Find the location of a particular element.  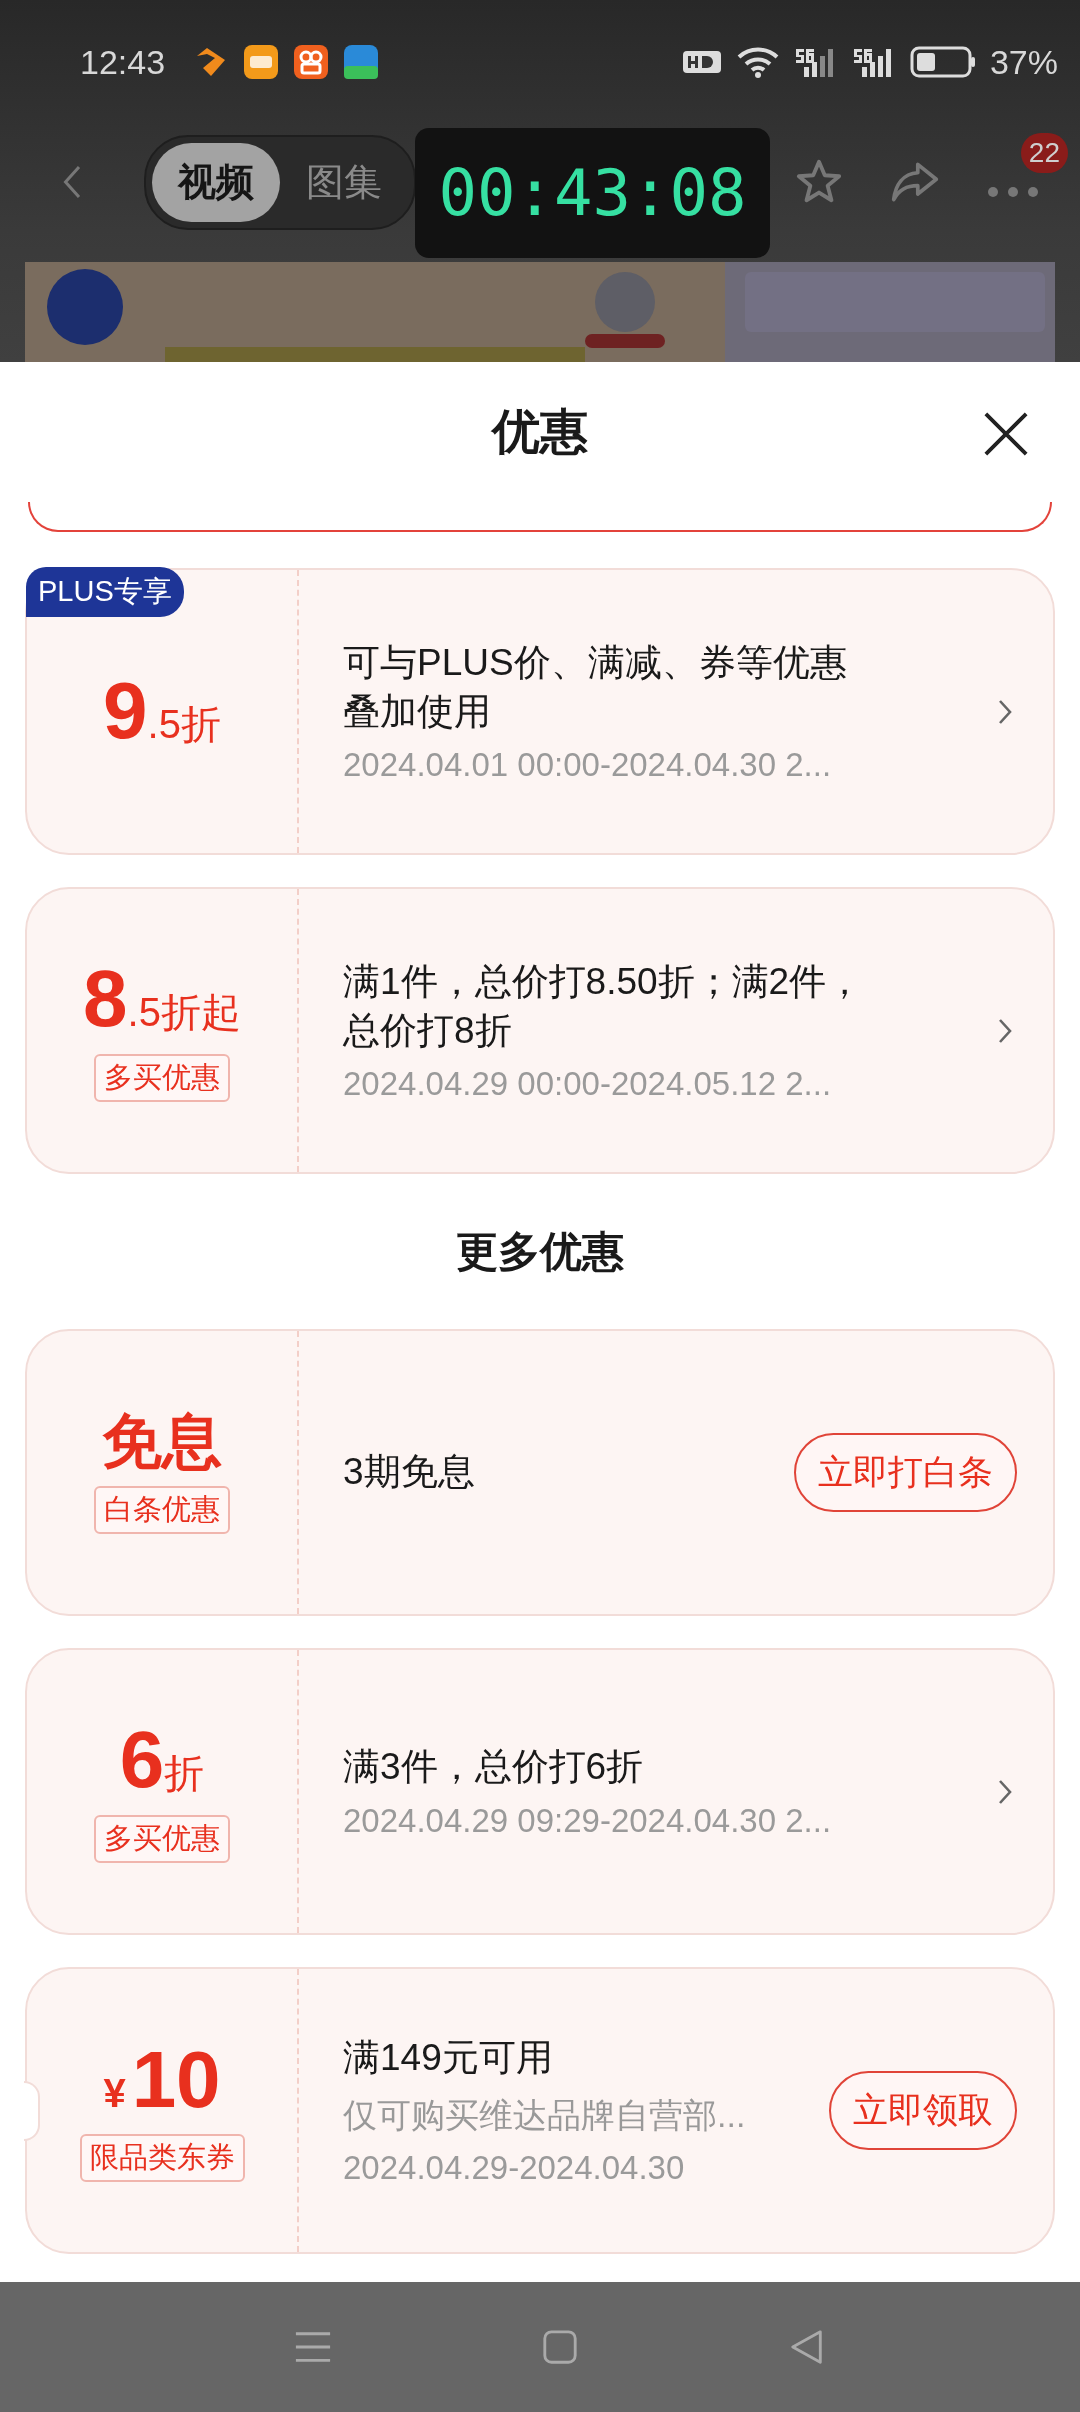

discount-value: 8 is located at coordinates (105, 999).